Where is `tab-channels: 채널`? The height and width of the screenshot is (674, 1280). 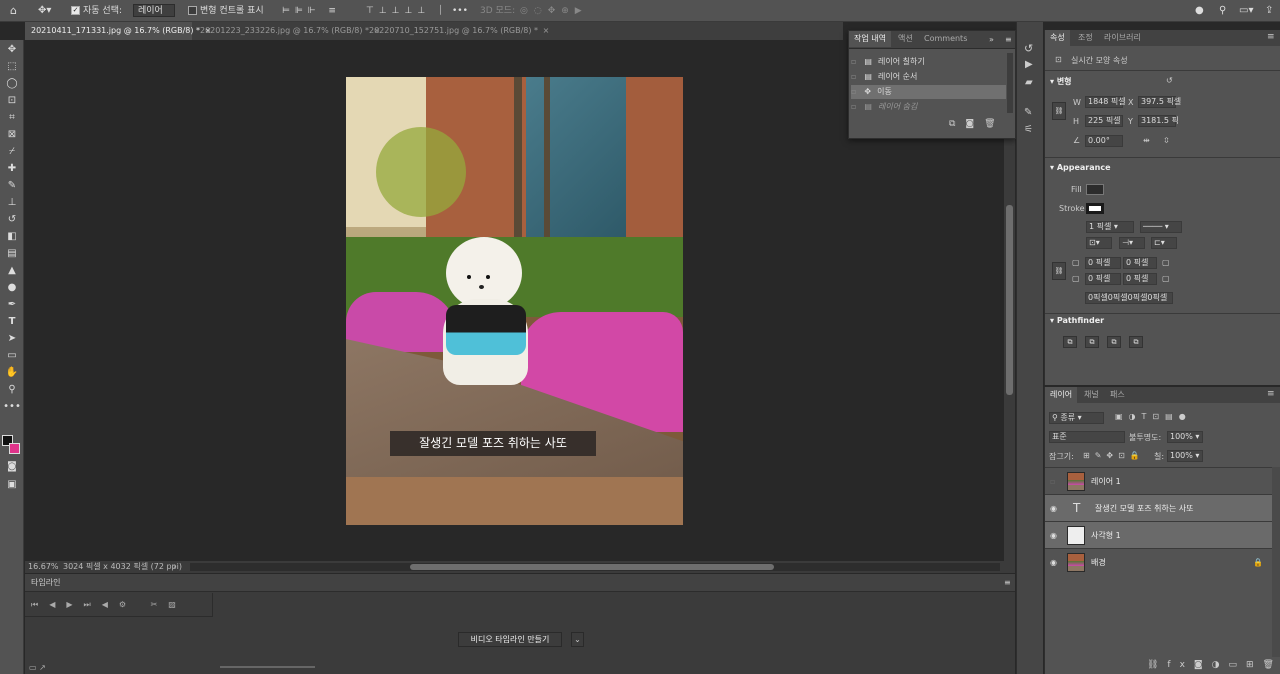 tab-channels: 채널 is located at coordinates (1091, 395).